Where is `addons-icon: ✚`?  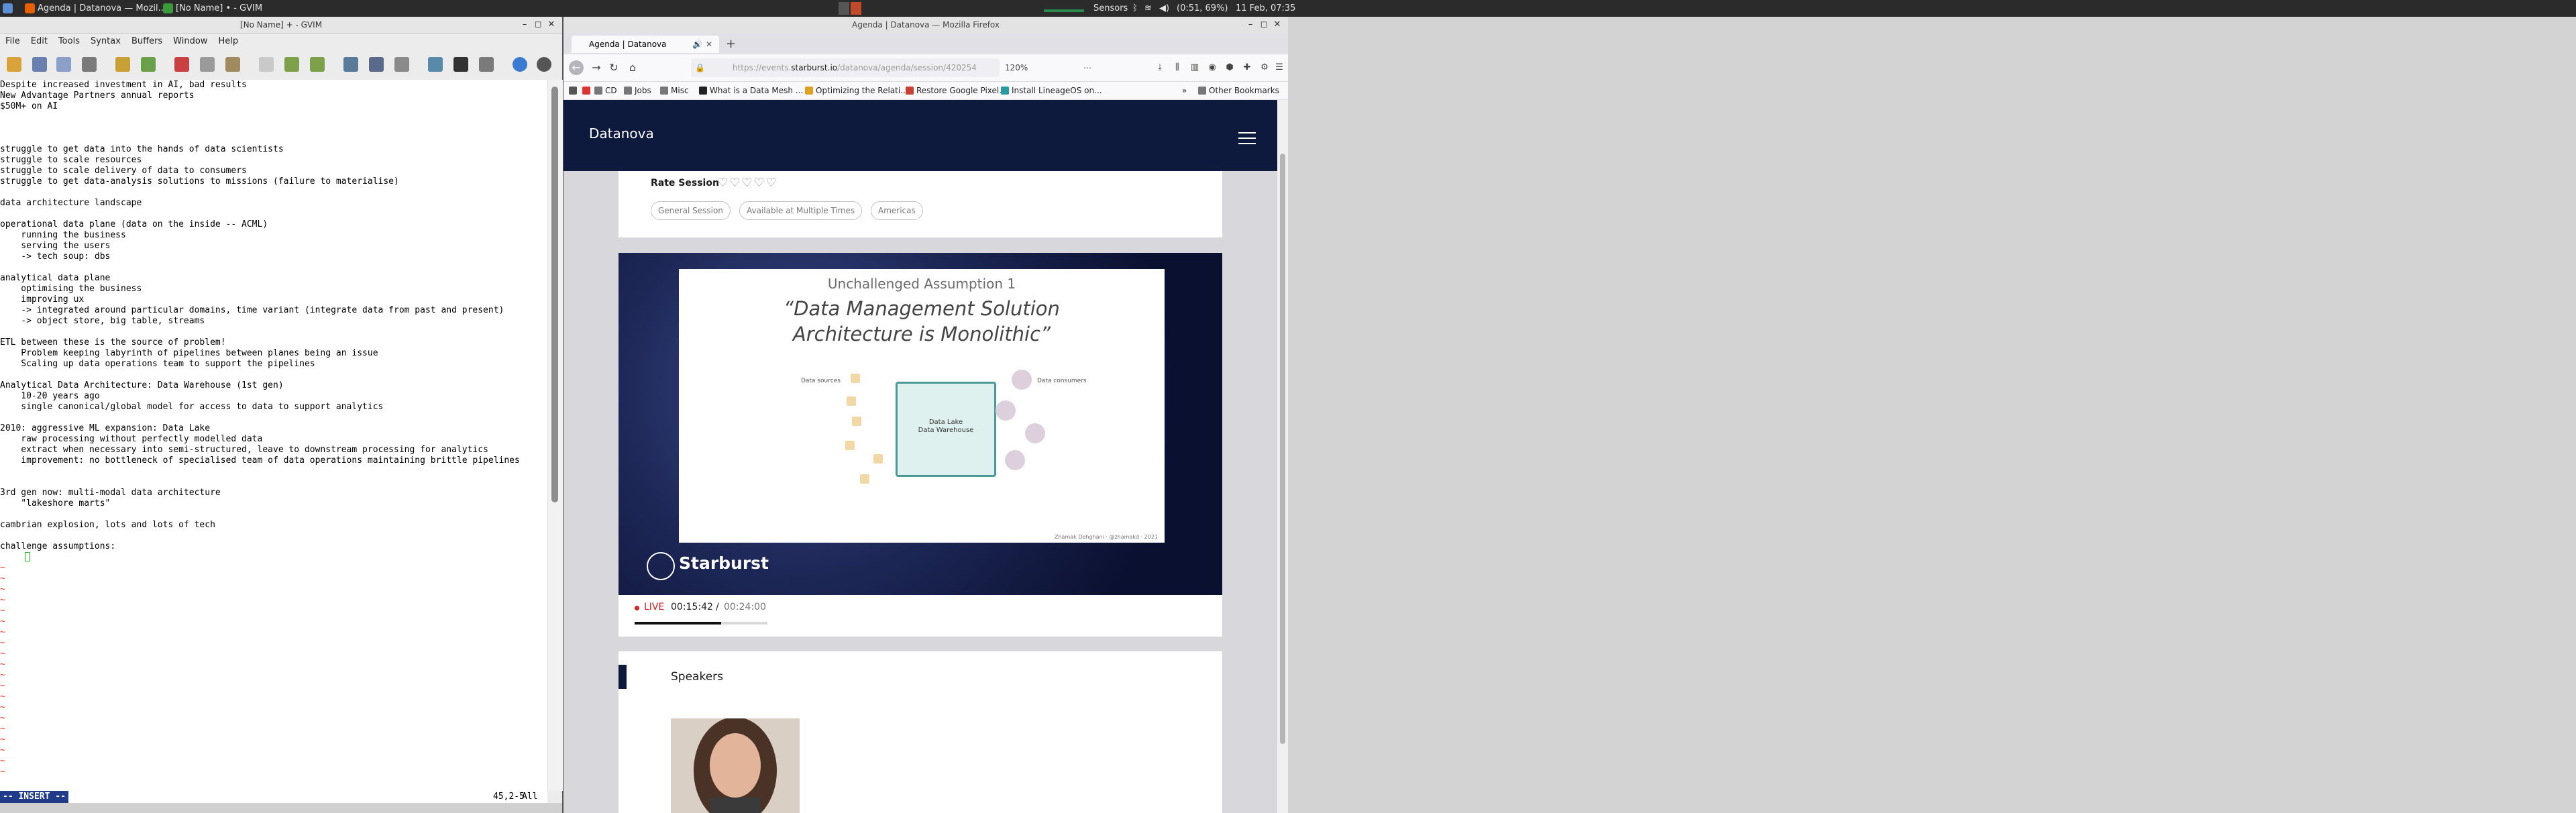
addons-icon: ✚ is located at coordinates (1247, 68).